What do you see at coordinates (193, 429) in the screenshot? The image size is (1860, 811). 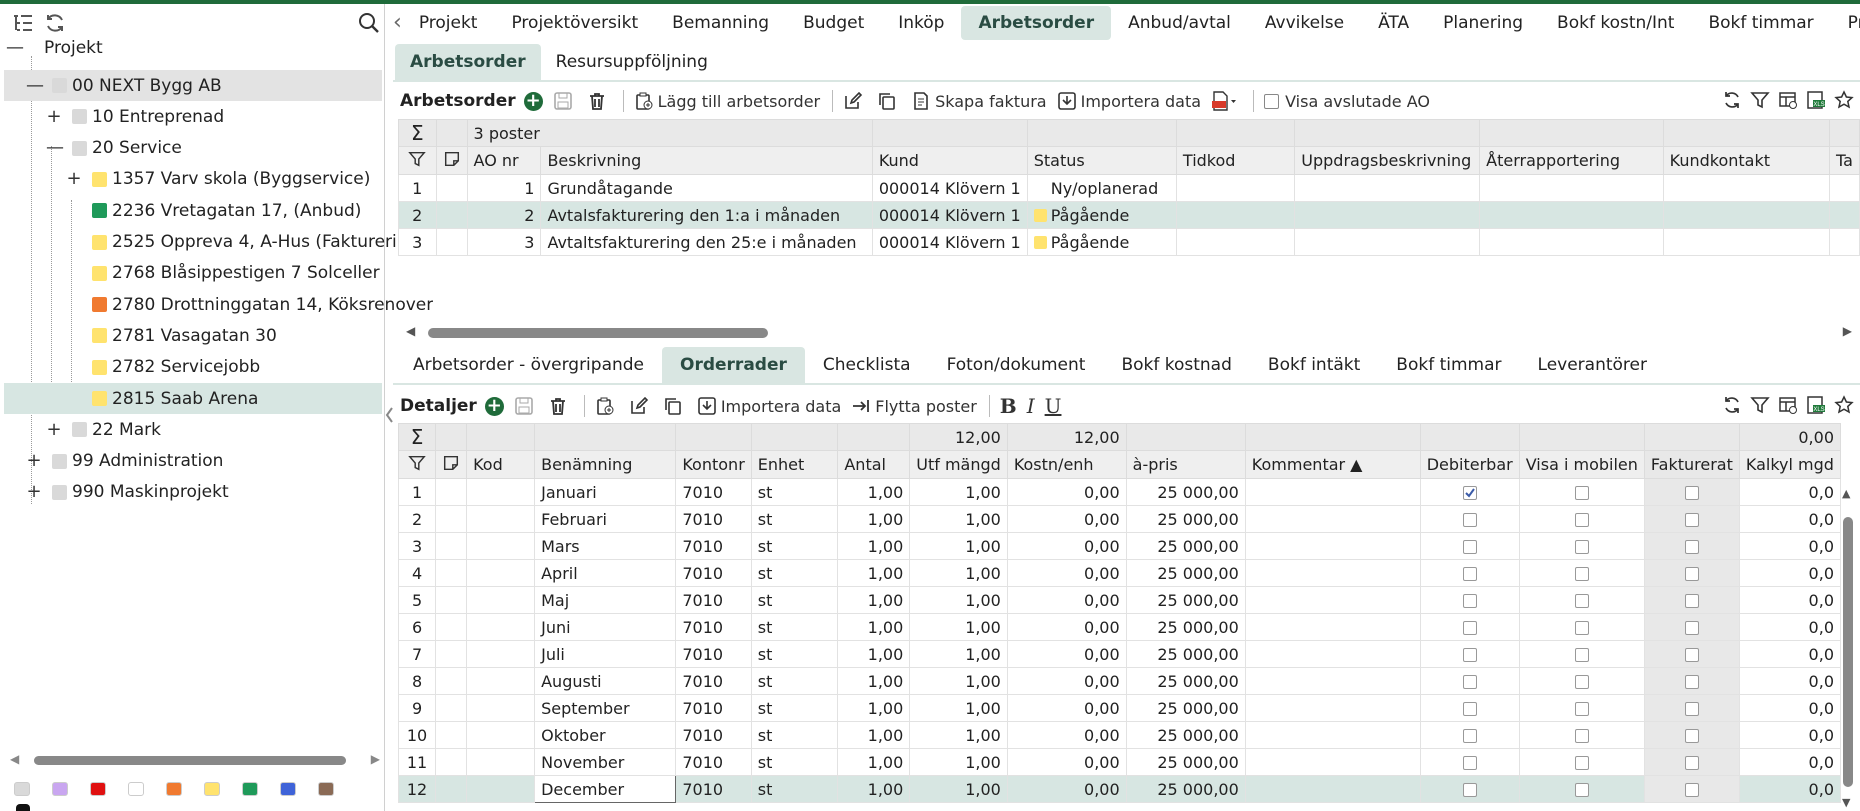 I see `tree-item: +22 Mark` at bounding box center [193, 429].